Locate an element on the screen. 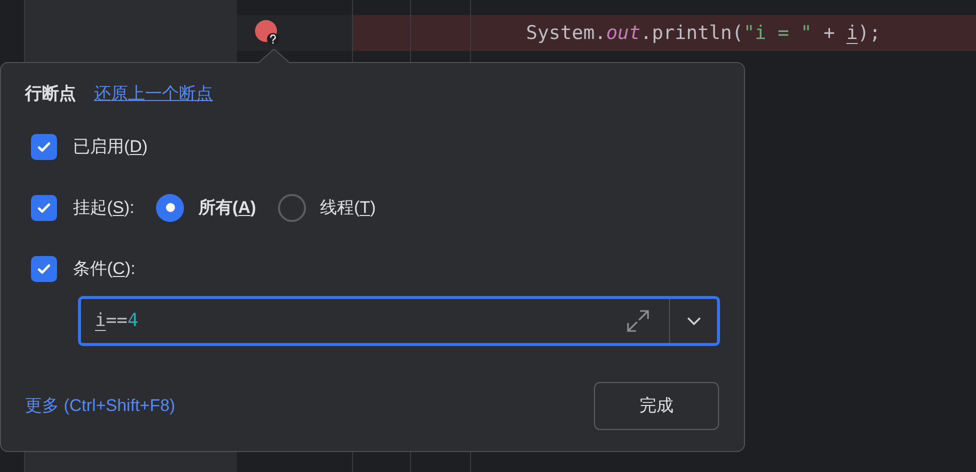  dropdown-chevron-icon is located at coordinates (694, 321).